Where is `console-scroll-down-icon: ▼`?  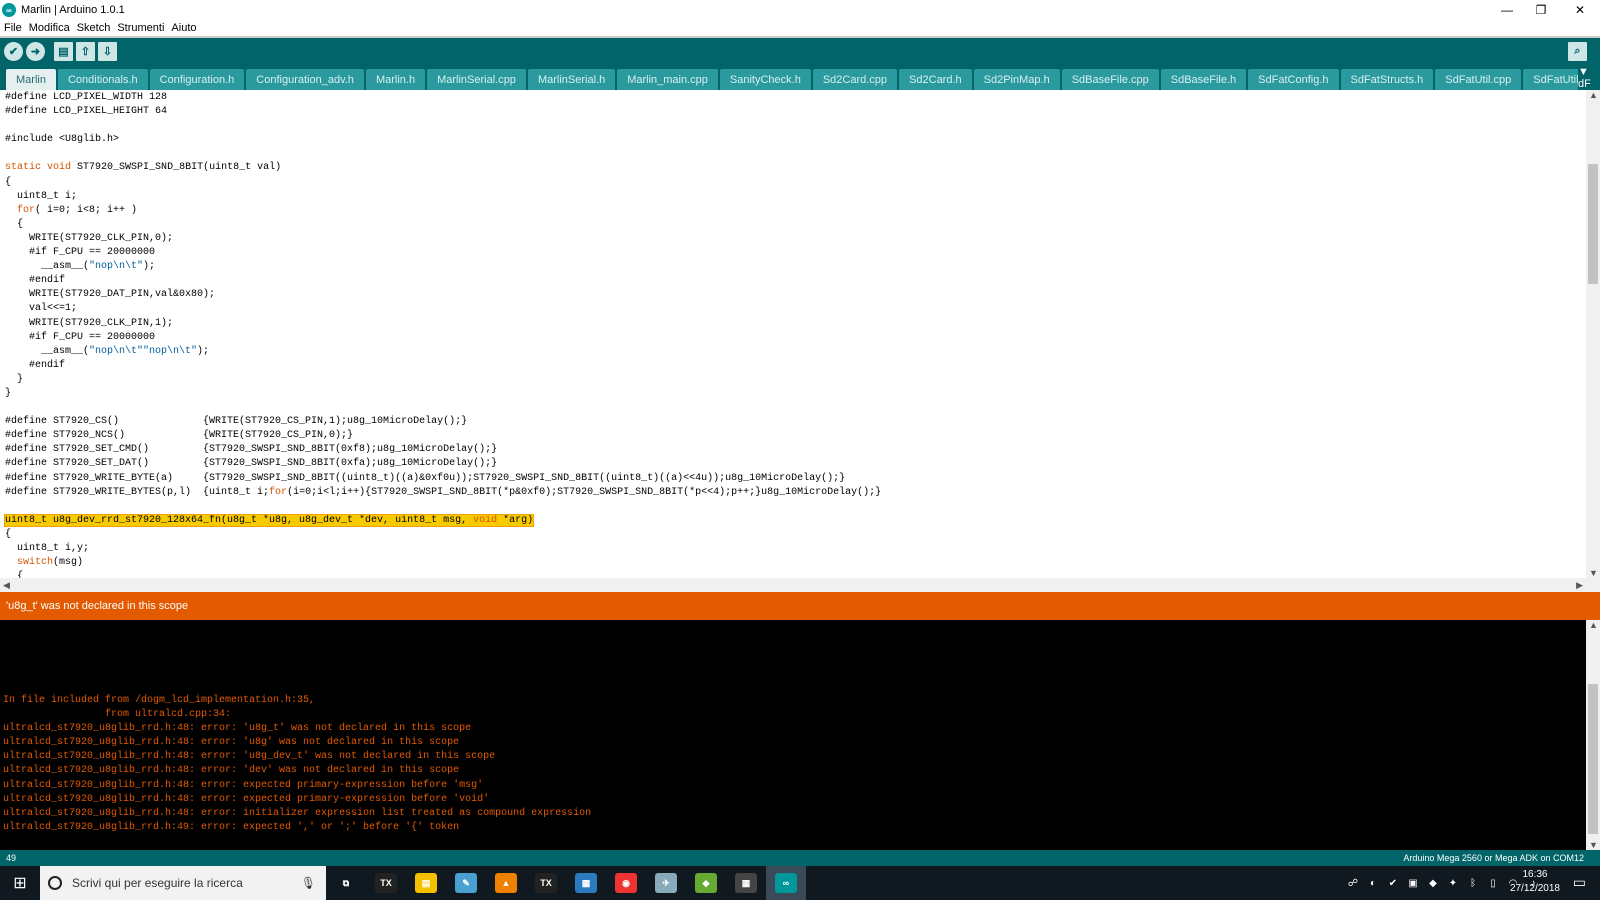 console-scroll-down-icon: ▼ is located at coordinates (1593, 845).